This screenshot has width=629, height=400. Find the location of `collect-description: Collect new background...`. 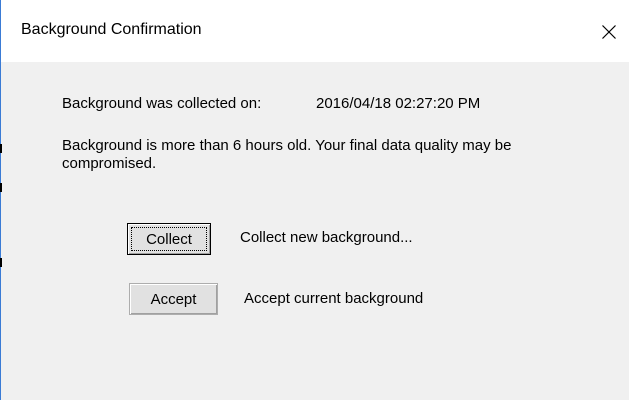

collect-description: Collect new background... is located at coordinates (326, 237).